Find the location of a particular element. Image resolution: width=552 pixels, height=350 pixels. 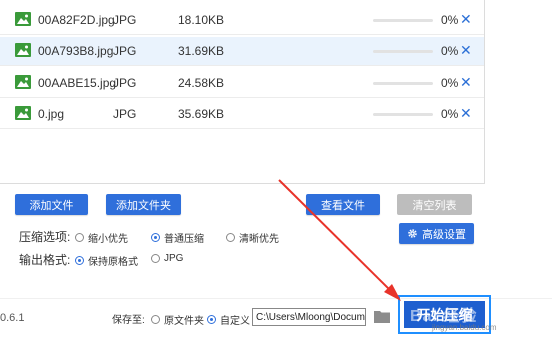

option-label: 普通压缩 is located at coordinates (184, 239).